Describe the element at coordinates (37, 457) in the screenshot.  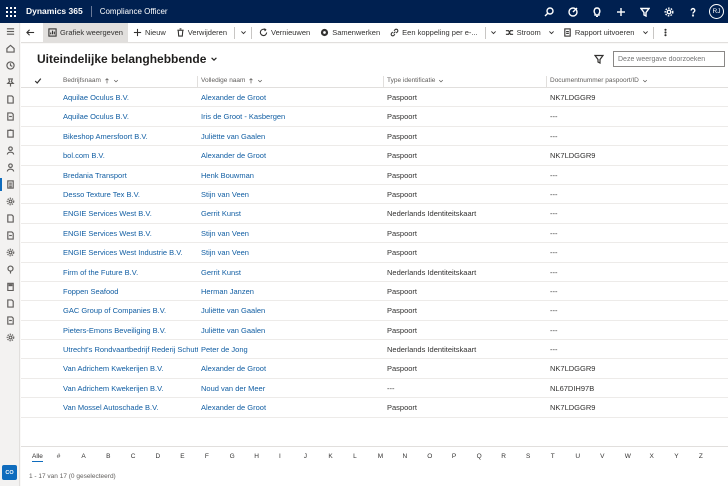
I see `alphabet-filter-all: Alle` at that location.